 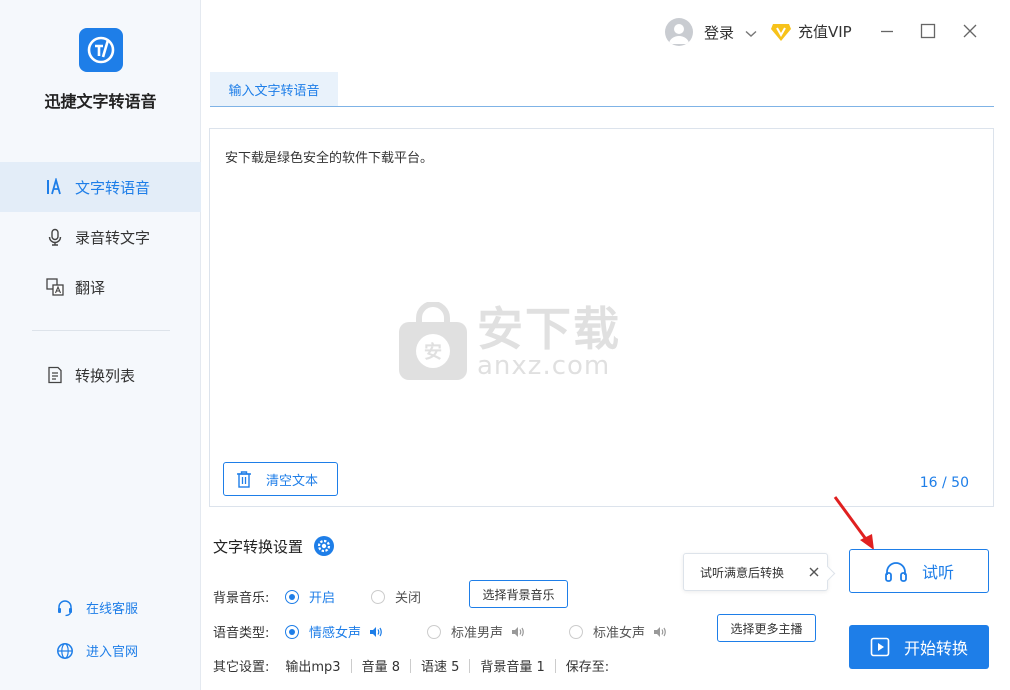 I want to click on clear-text-label: 清空文本, so click(x=292, y=481).